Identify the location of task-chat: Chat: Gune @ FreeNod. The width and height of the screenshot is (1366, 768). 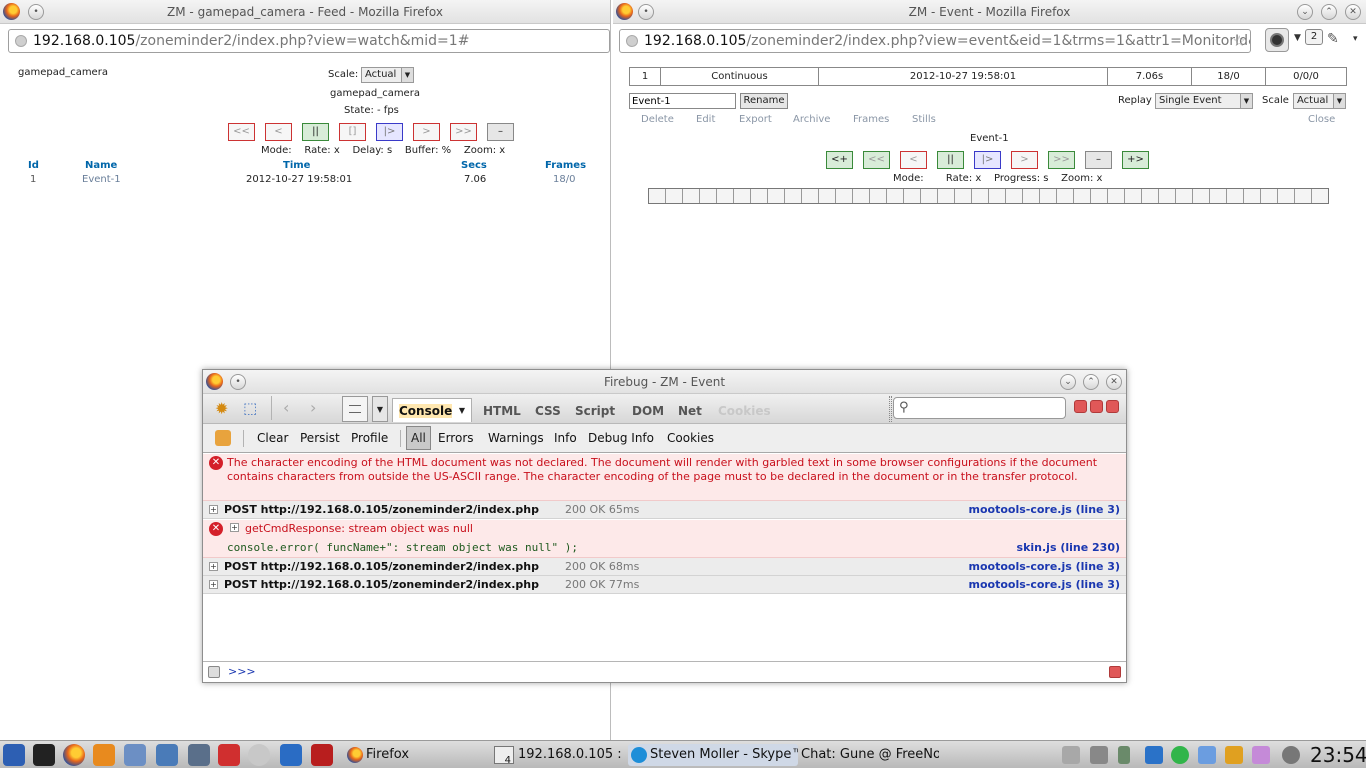
(859, 755).